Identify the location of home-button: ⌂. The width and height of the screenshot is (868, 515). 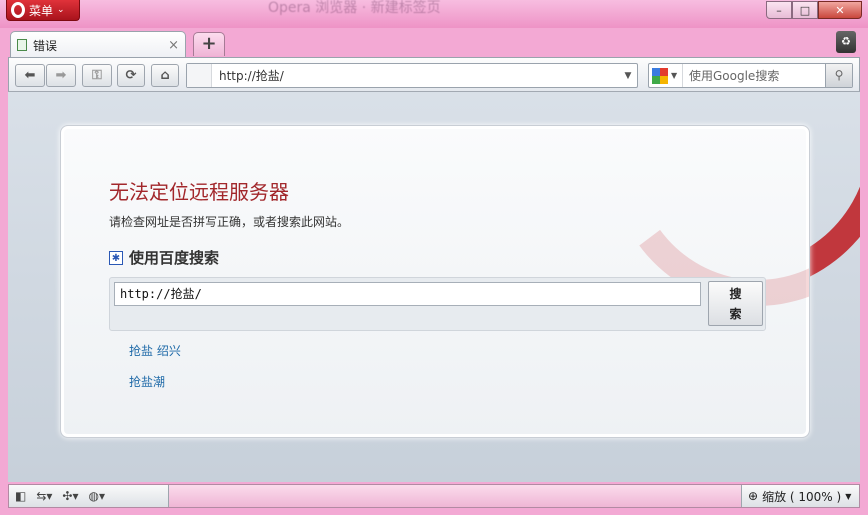
(165, 75).